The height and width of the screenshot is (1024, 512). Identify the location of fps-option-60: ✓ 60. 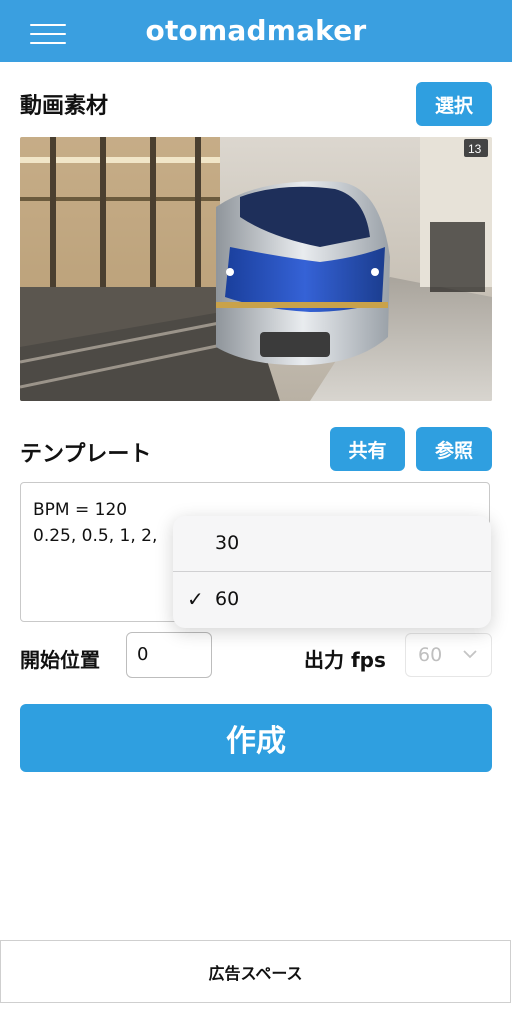
(332, 599).